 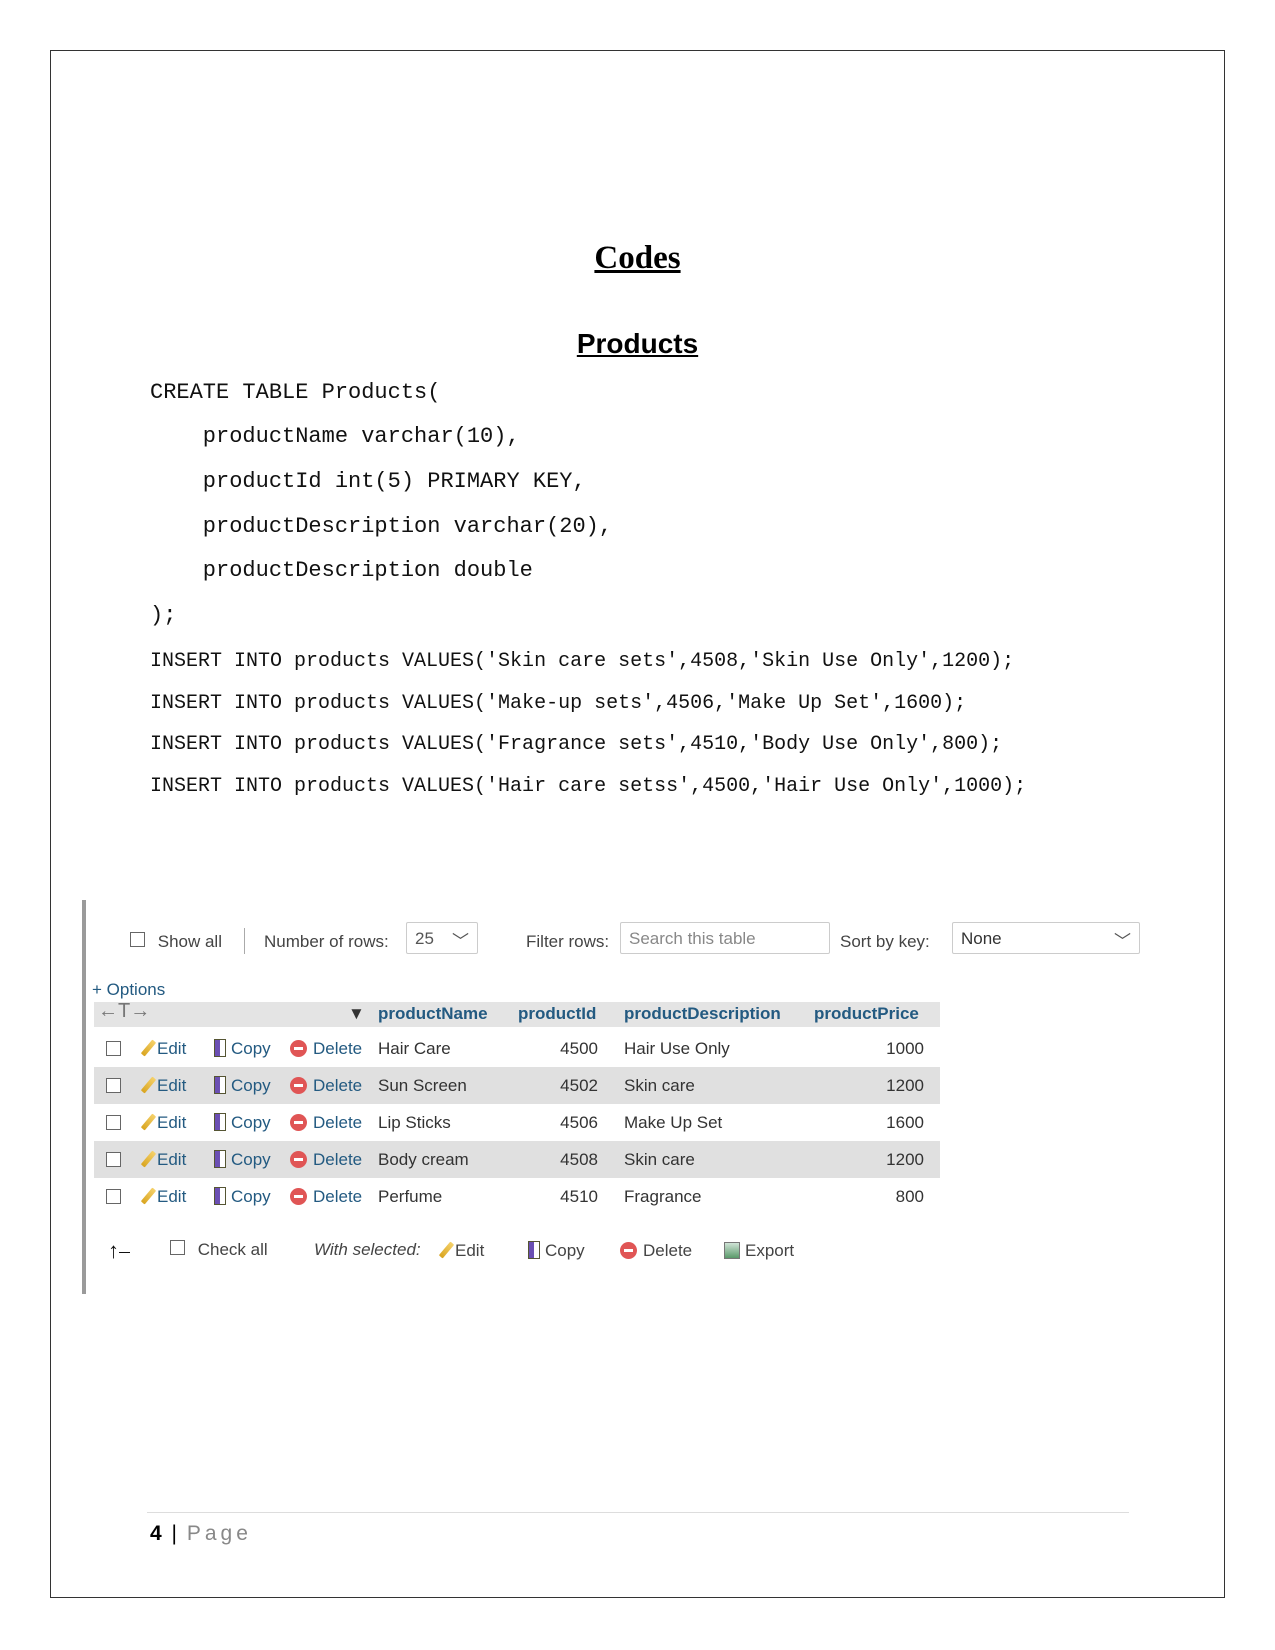 What do you see at coordinates (579, 1048) in the screenshot?
I see `cell-productid: 4500` at bounding box center [579, 1048].